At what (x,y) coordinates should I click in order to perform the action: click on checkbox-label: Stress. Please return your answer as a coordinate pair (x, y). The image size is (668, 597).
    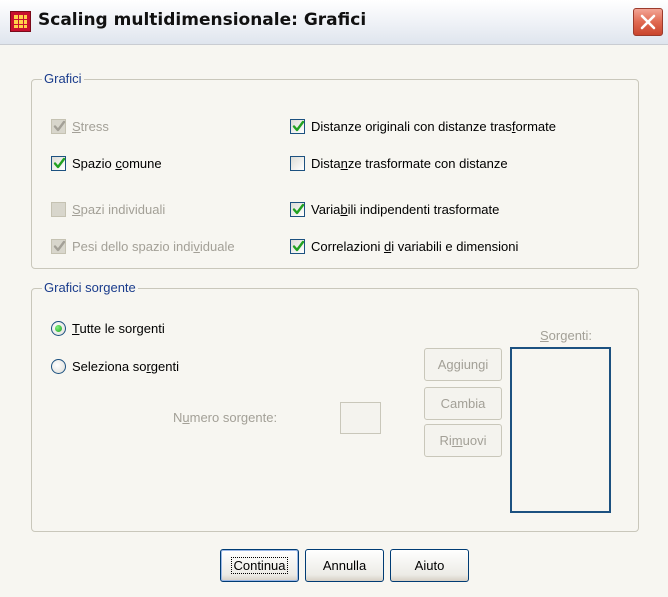
    Looking at the image, I should click on (90, 126).